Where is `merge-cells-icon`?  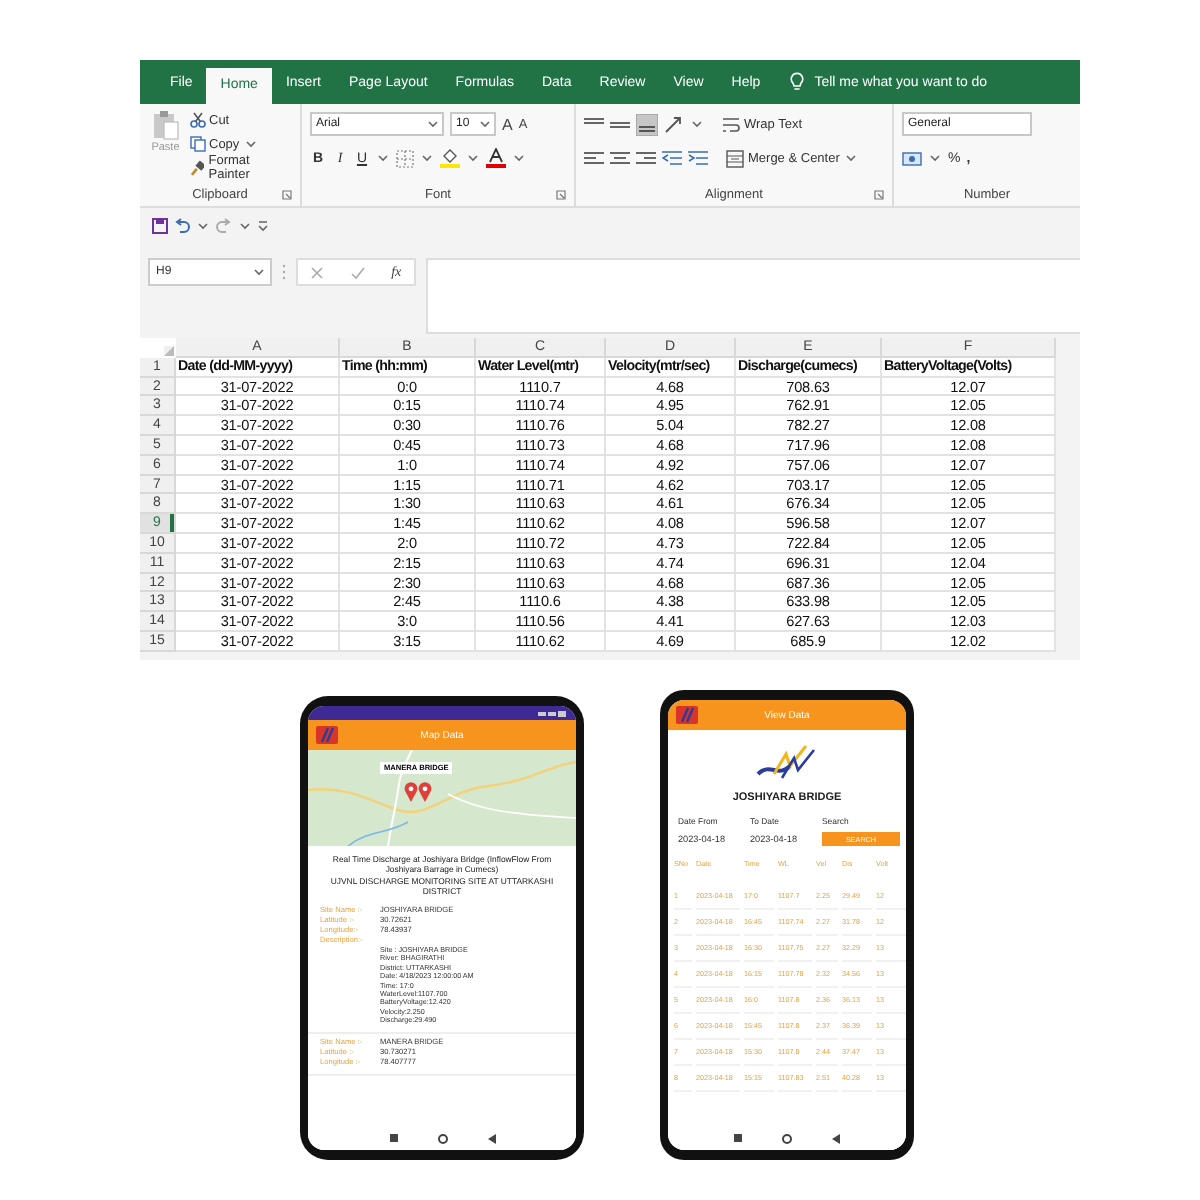 merge-cells-icon is located at coordinates (735, 158).